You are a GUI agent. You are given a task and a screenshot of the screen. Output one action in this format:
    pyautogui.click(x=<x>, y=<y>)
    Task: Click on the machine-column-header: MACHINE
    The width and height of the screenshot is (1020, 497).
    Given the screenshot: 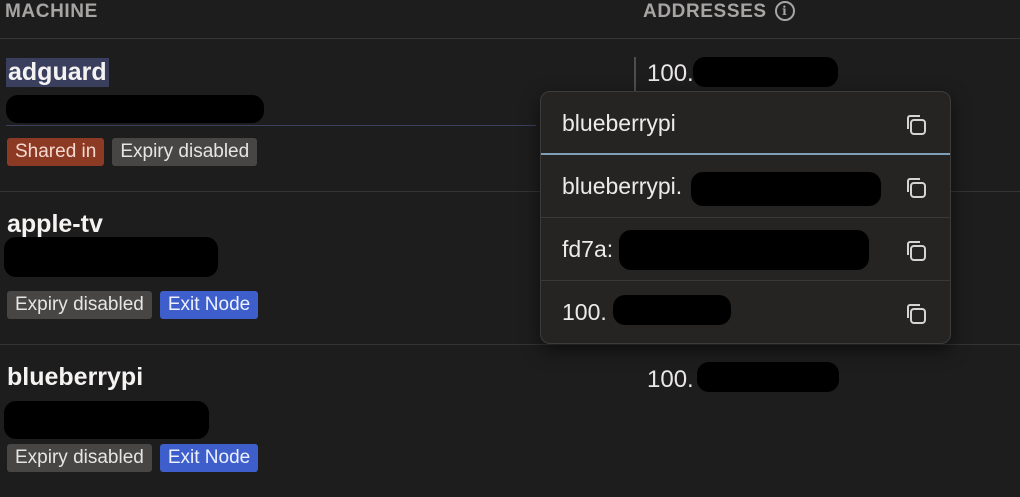 What is the action you would take?
    pyautogui.click(x=51, y=12)
    